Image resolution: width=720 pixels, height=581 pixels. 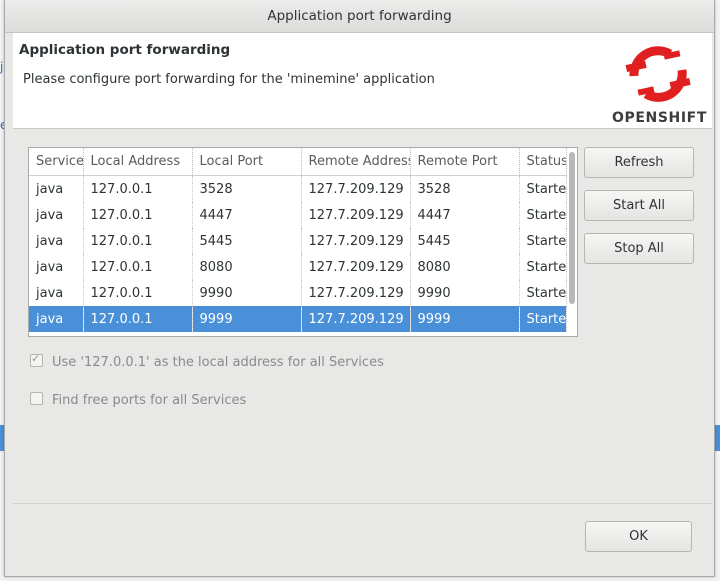 What do you see at coordinates (639, 205) in the screenshot?
I see `start-all-button: Start All` at bounding box center [639, 205].